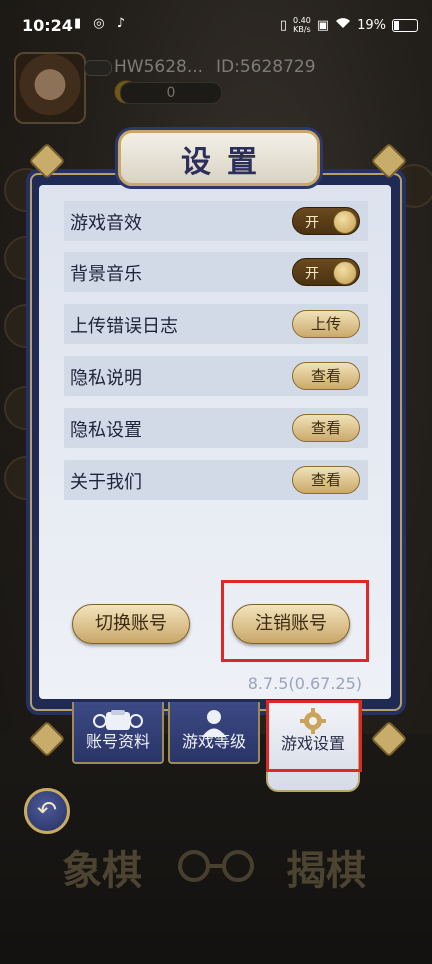  What do you see at coordinates (47, 25) in the screenshot?
I see `status-time: 10:24` at bounding box center [47, 25].